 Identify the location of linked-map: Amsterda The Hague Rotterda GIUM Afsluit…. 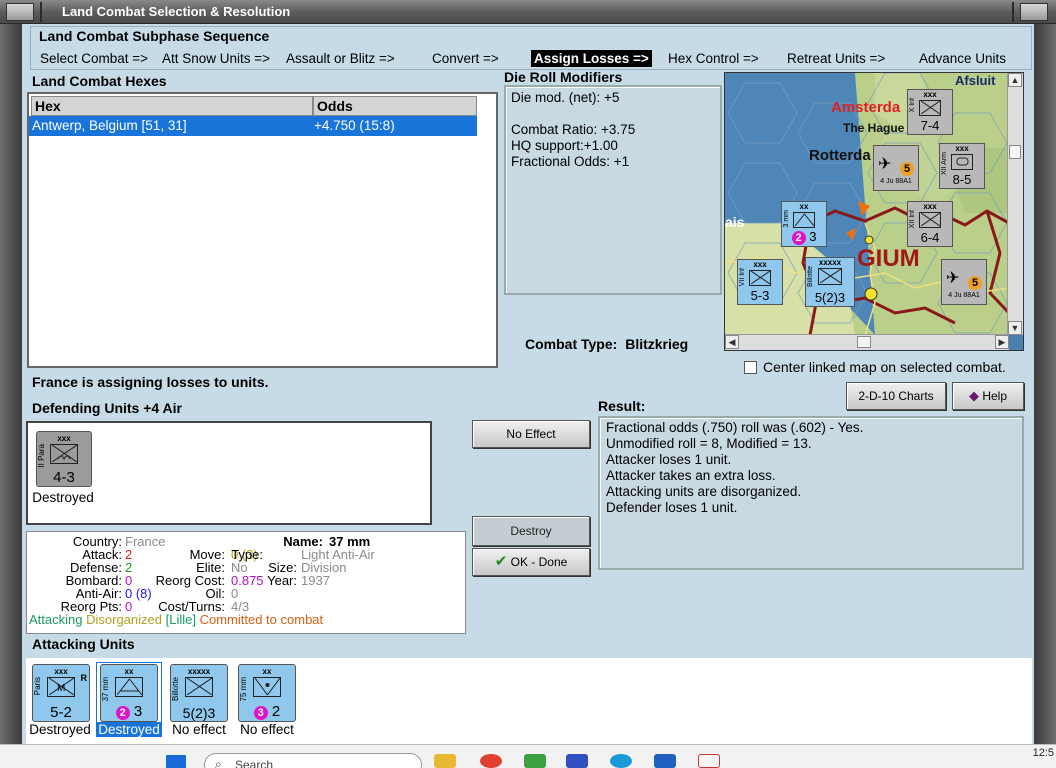
(874, 211).